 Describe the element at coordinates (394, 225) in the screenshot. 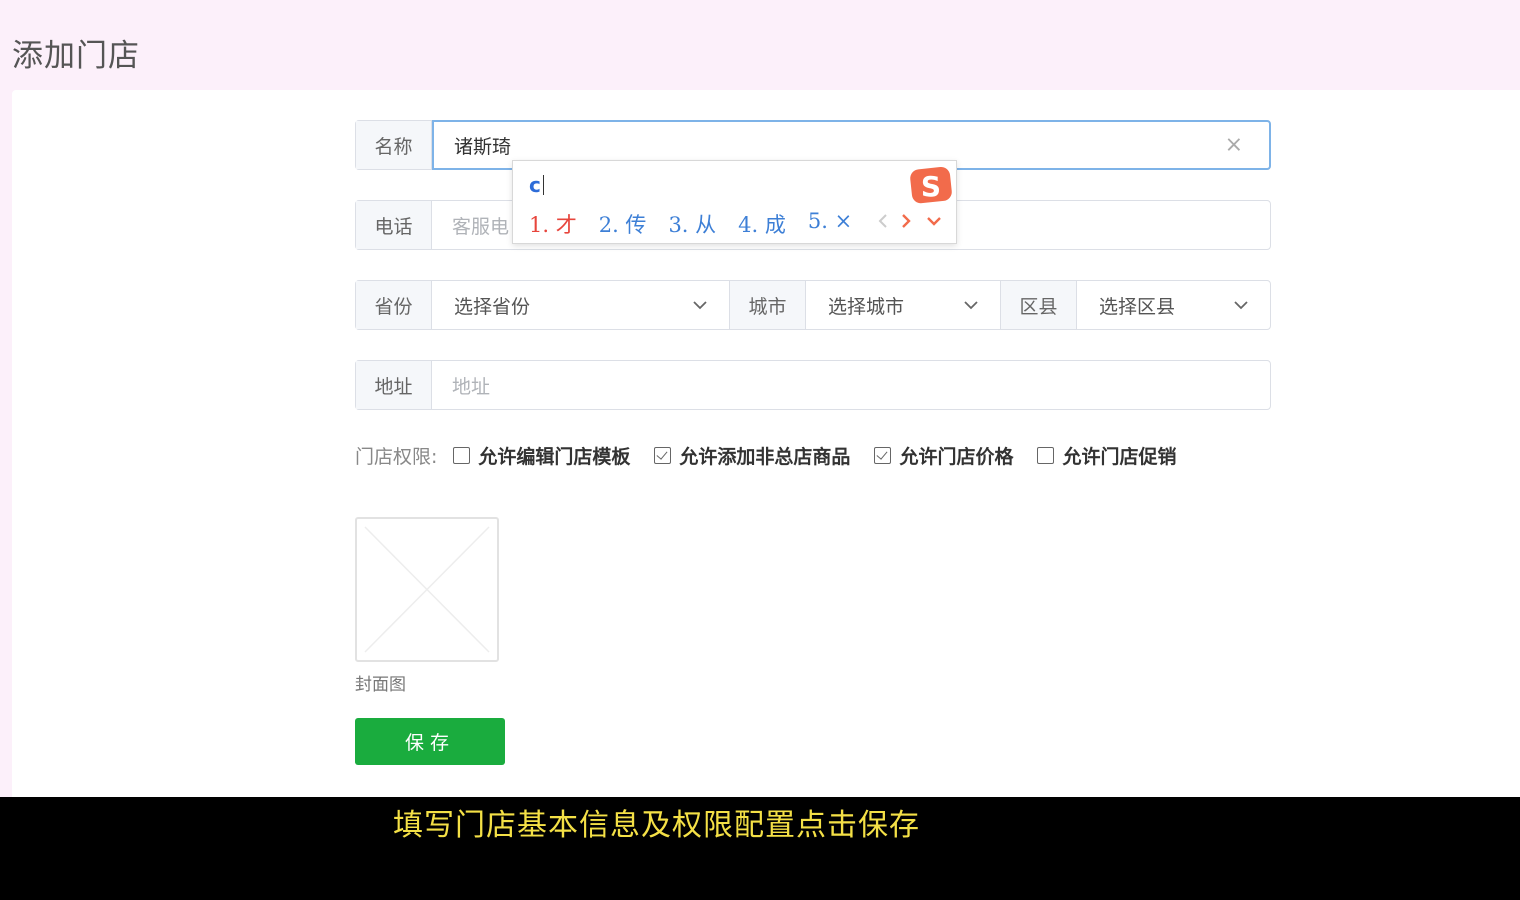

I see `phone-label: 电话` at that location.